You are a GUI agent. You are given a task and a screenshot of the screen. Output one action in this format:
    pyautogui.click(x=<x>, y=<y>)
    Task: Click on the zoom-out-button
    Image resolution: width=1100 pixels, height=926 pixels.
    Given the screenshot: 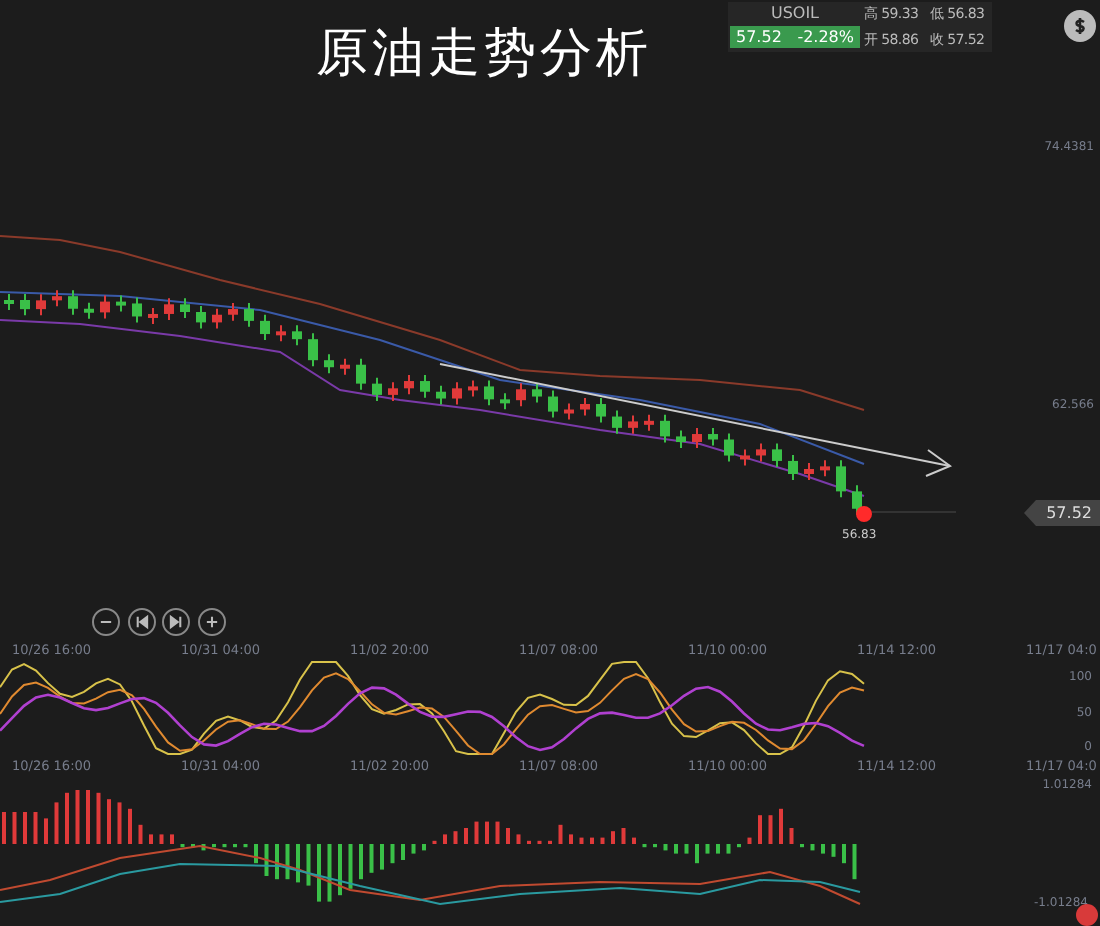 What is the action you would take?
    pyautogui.click(x=106, y=622)
    